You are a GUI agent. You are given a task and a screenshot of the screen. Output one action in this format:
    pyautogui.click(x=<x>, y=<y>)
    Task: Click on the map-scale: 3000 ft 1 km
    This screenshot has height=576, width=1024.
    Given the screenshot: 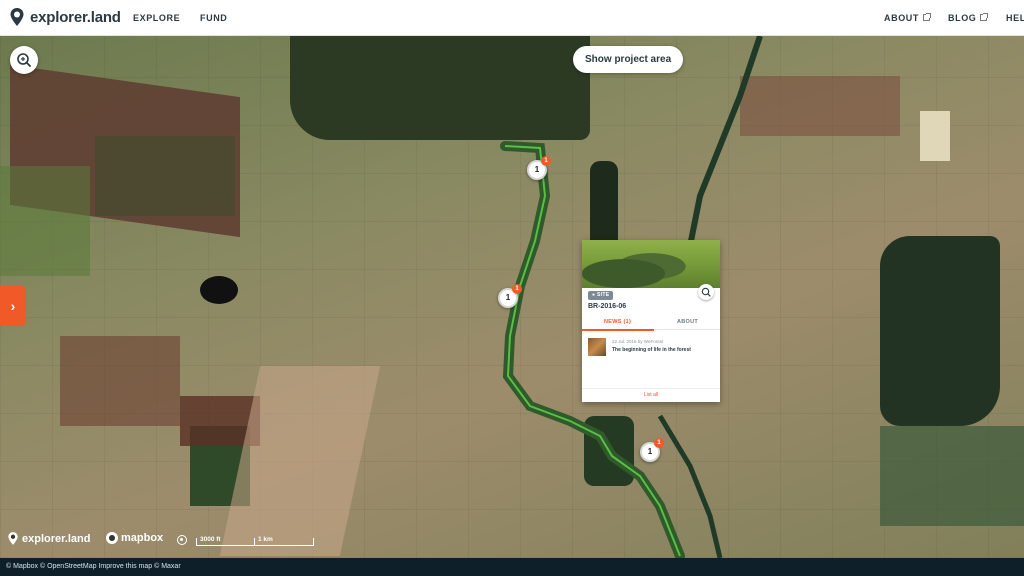 What is the action you would take?
    pyautogui.click(x=256, y=543)
    